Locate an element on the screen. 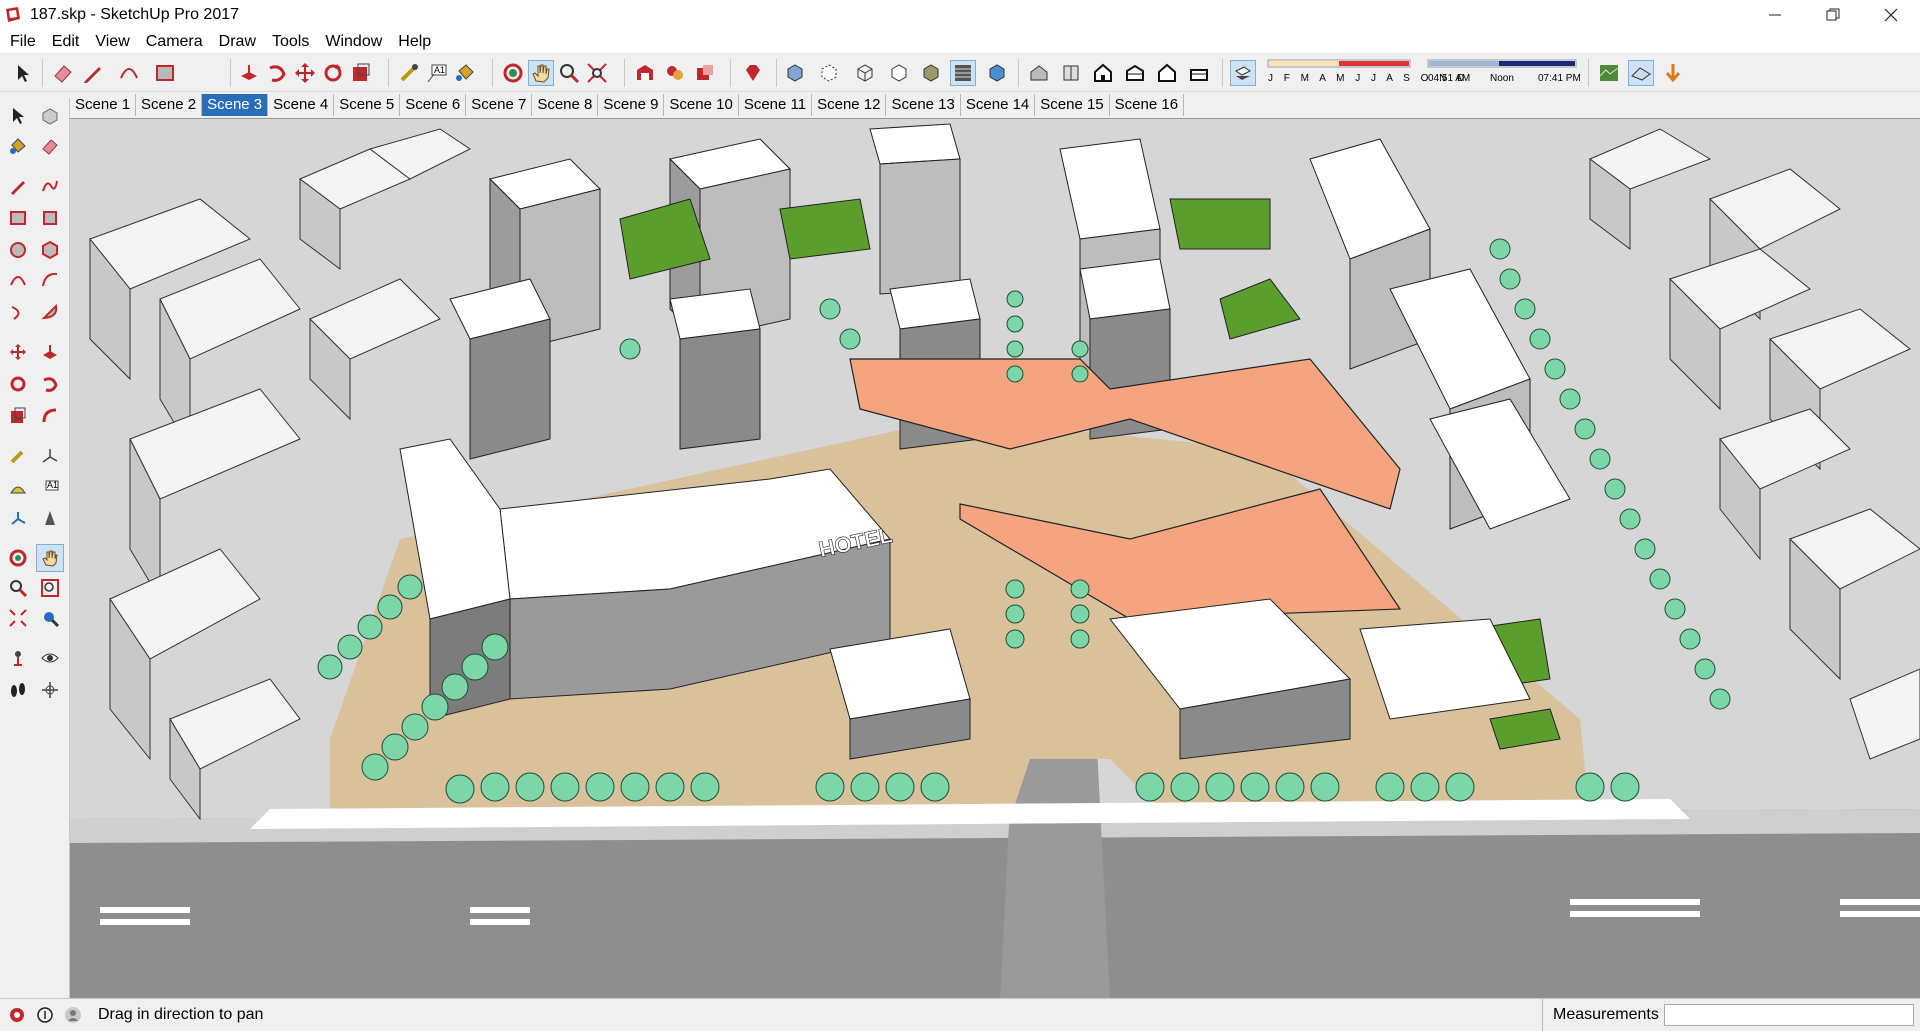 This screenshot has height=1031, width=1920. top-view-button is located at coordinates (1071, 73).